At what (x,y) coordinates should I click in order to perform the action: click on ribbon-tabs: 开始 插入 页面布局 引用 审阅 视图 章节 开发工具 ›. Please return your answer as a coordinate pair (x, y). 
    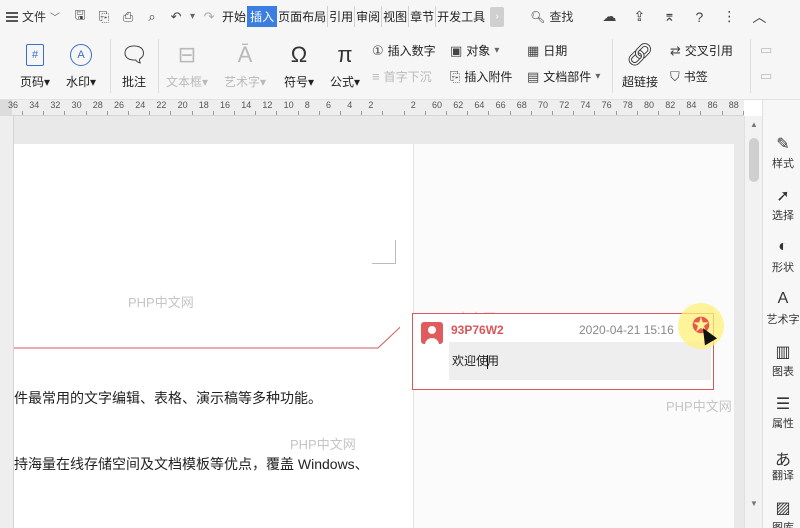
    Looking at the image, I should click on (363, 16).